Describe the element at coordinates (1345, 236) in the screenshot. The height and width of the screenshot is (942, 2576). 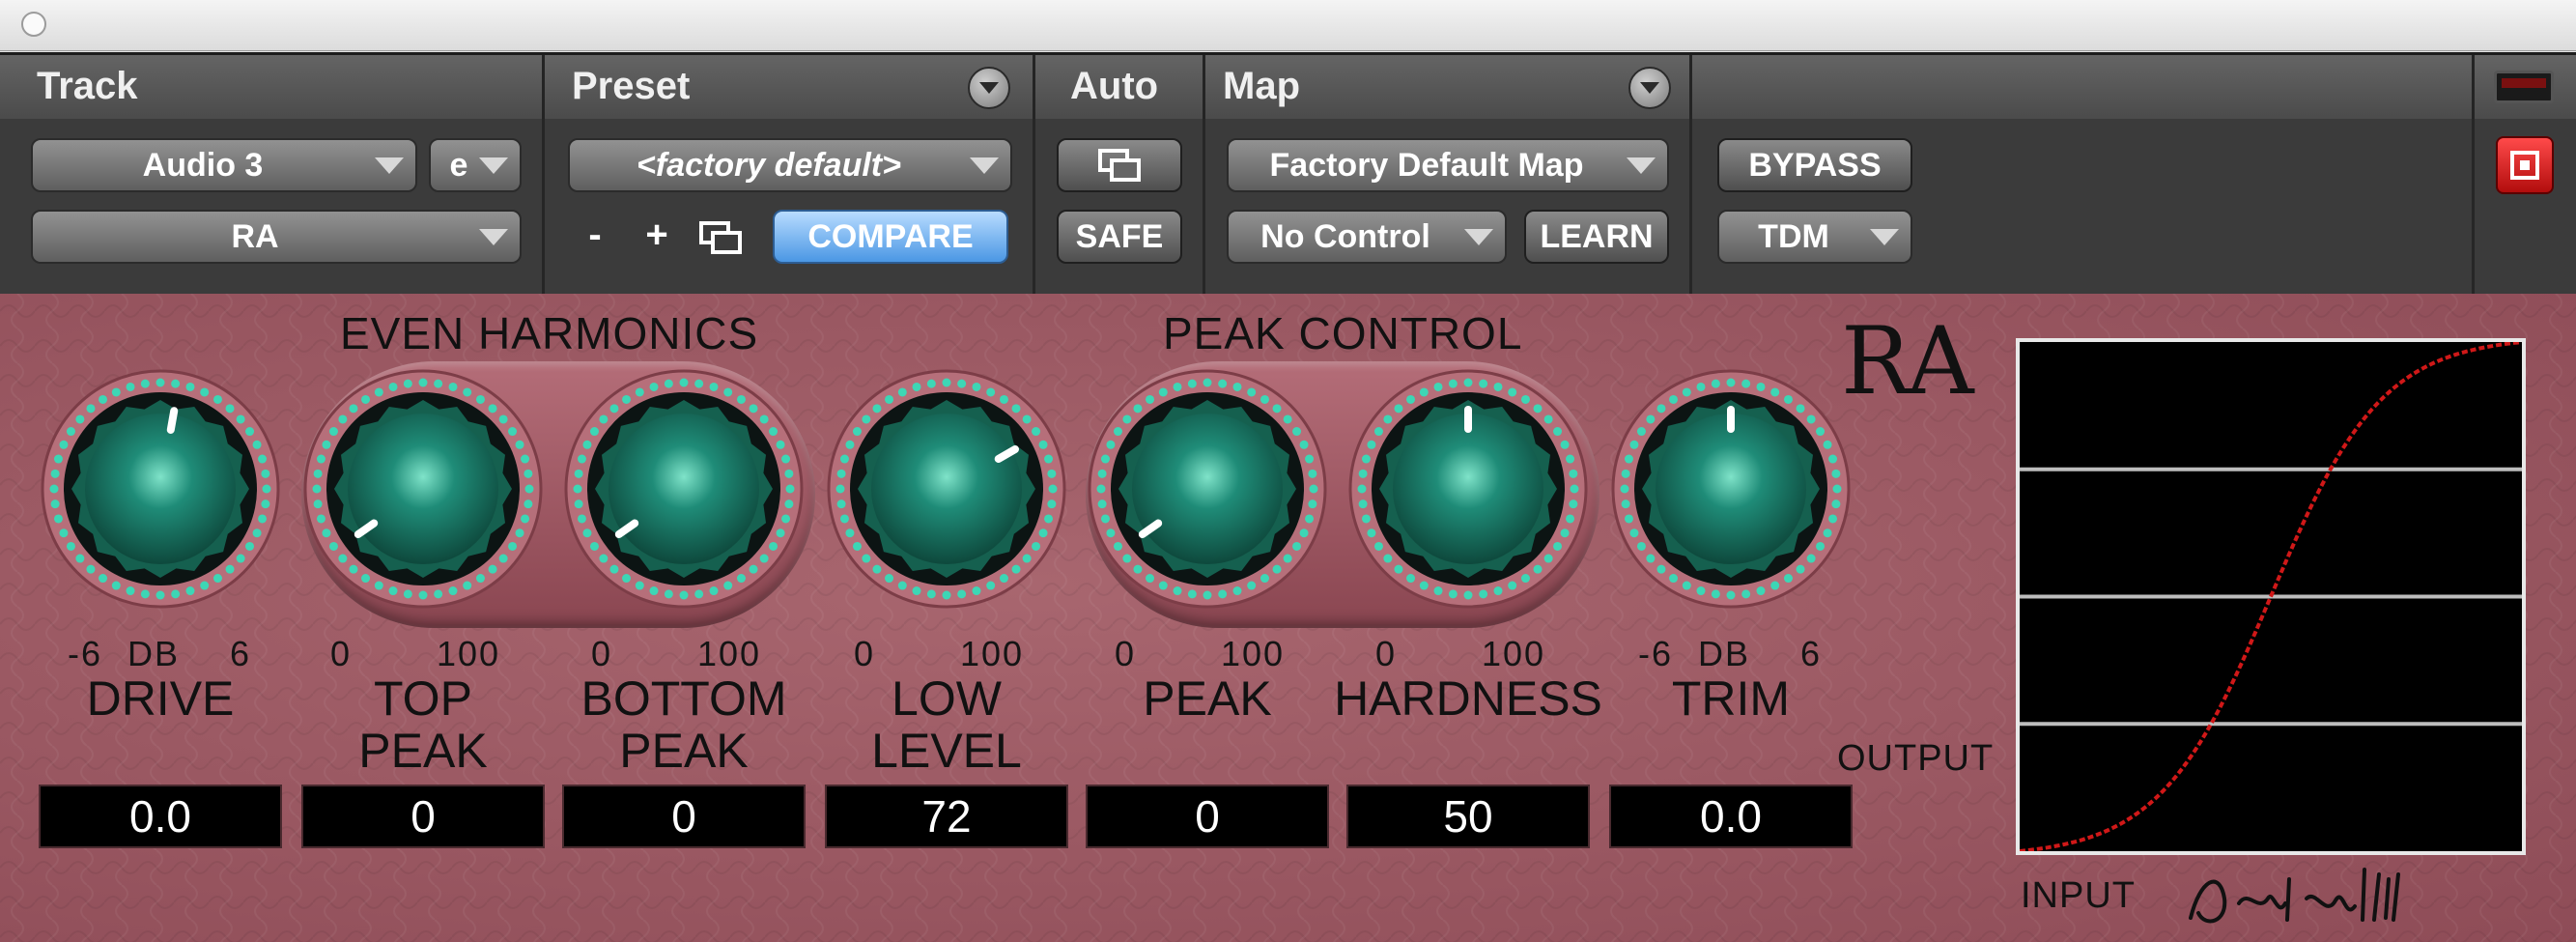
I see `control-select-label: No Control` at that location.